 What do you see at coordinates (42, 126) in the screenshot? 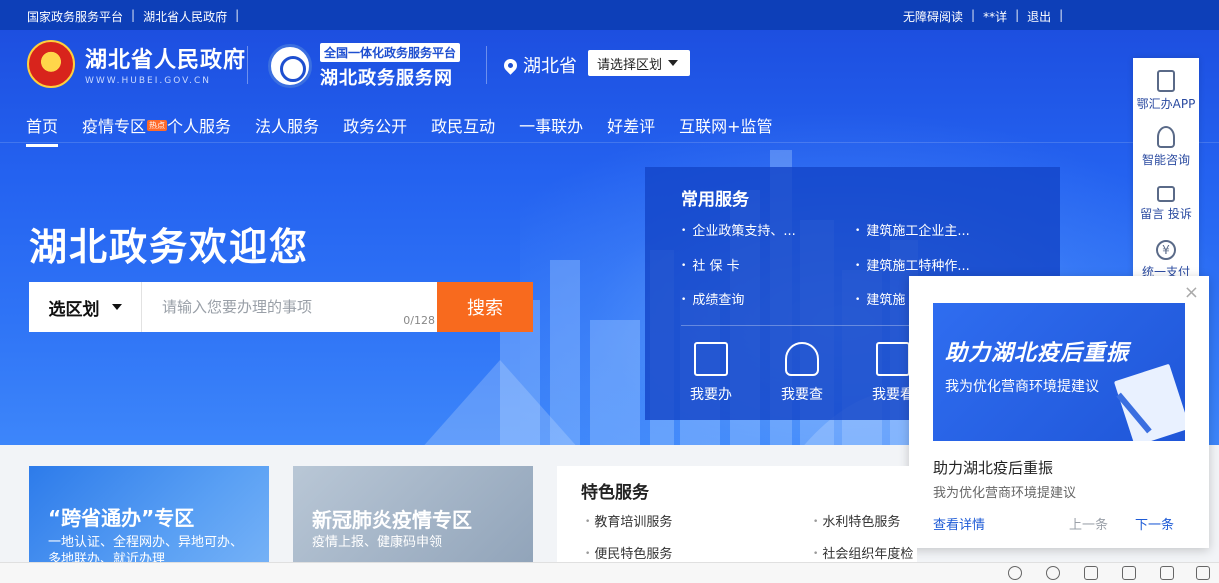
I see `nav-label: 首页` at bounding box center [42, 126].